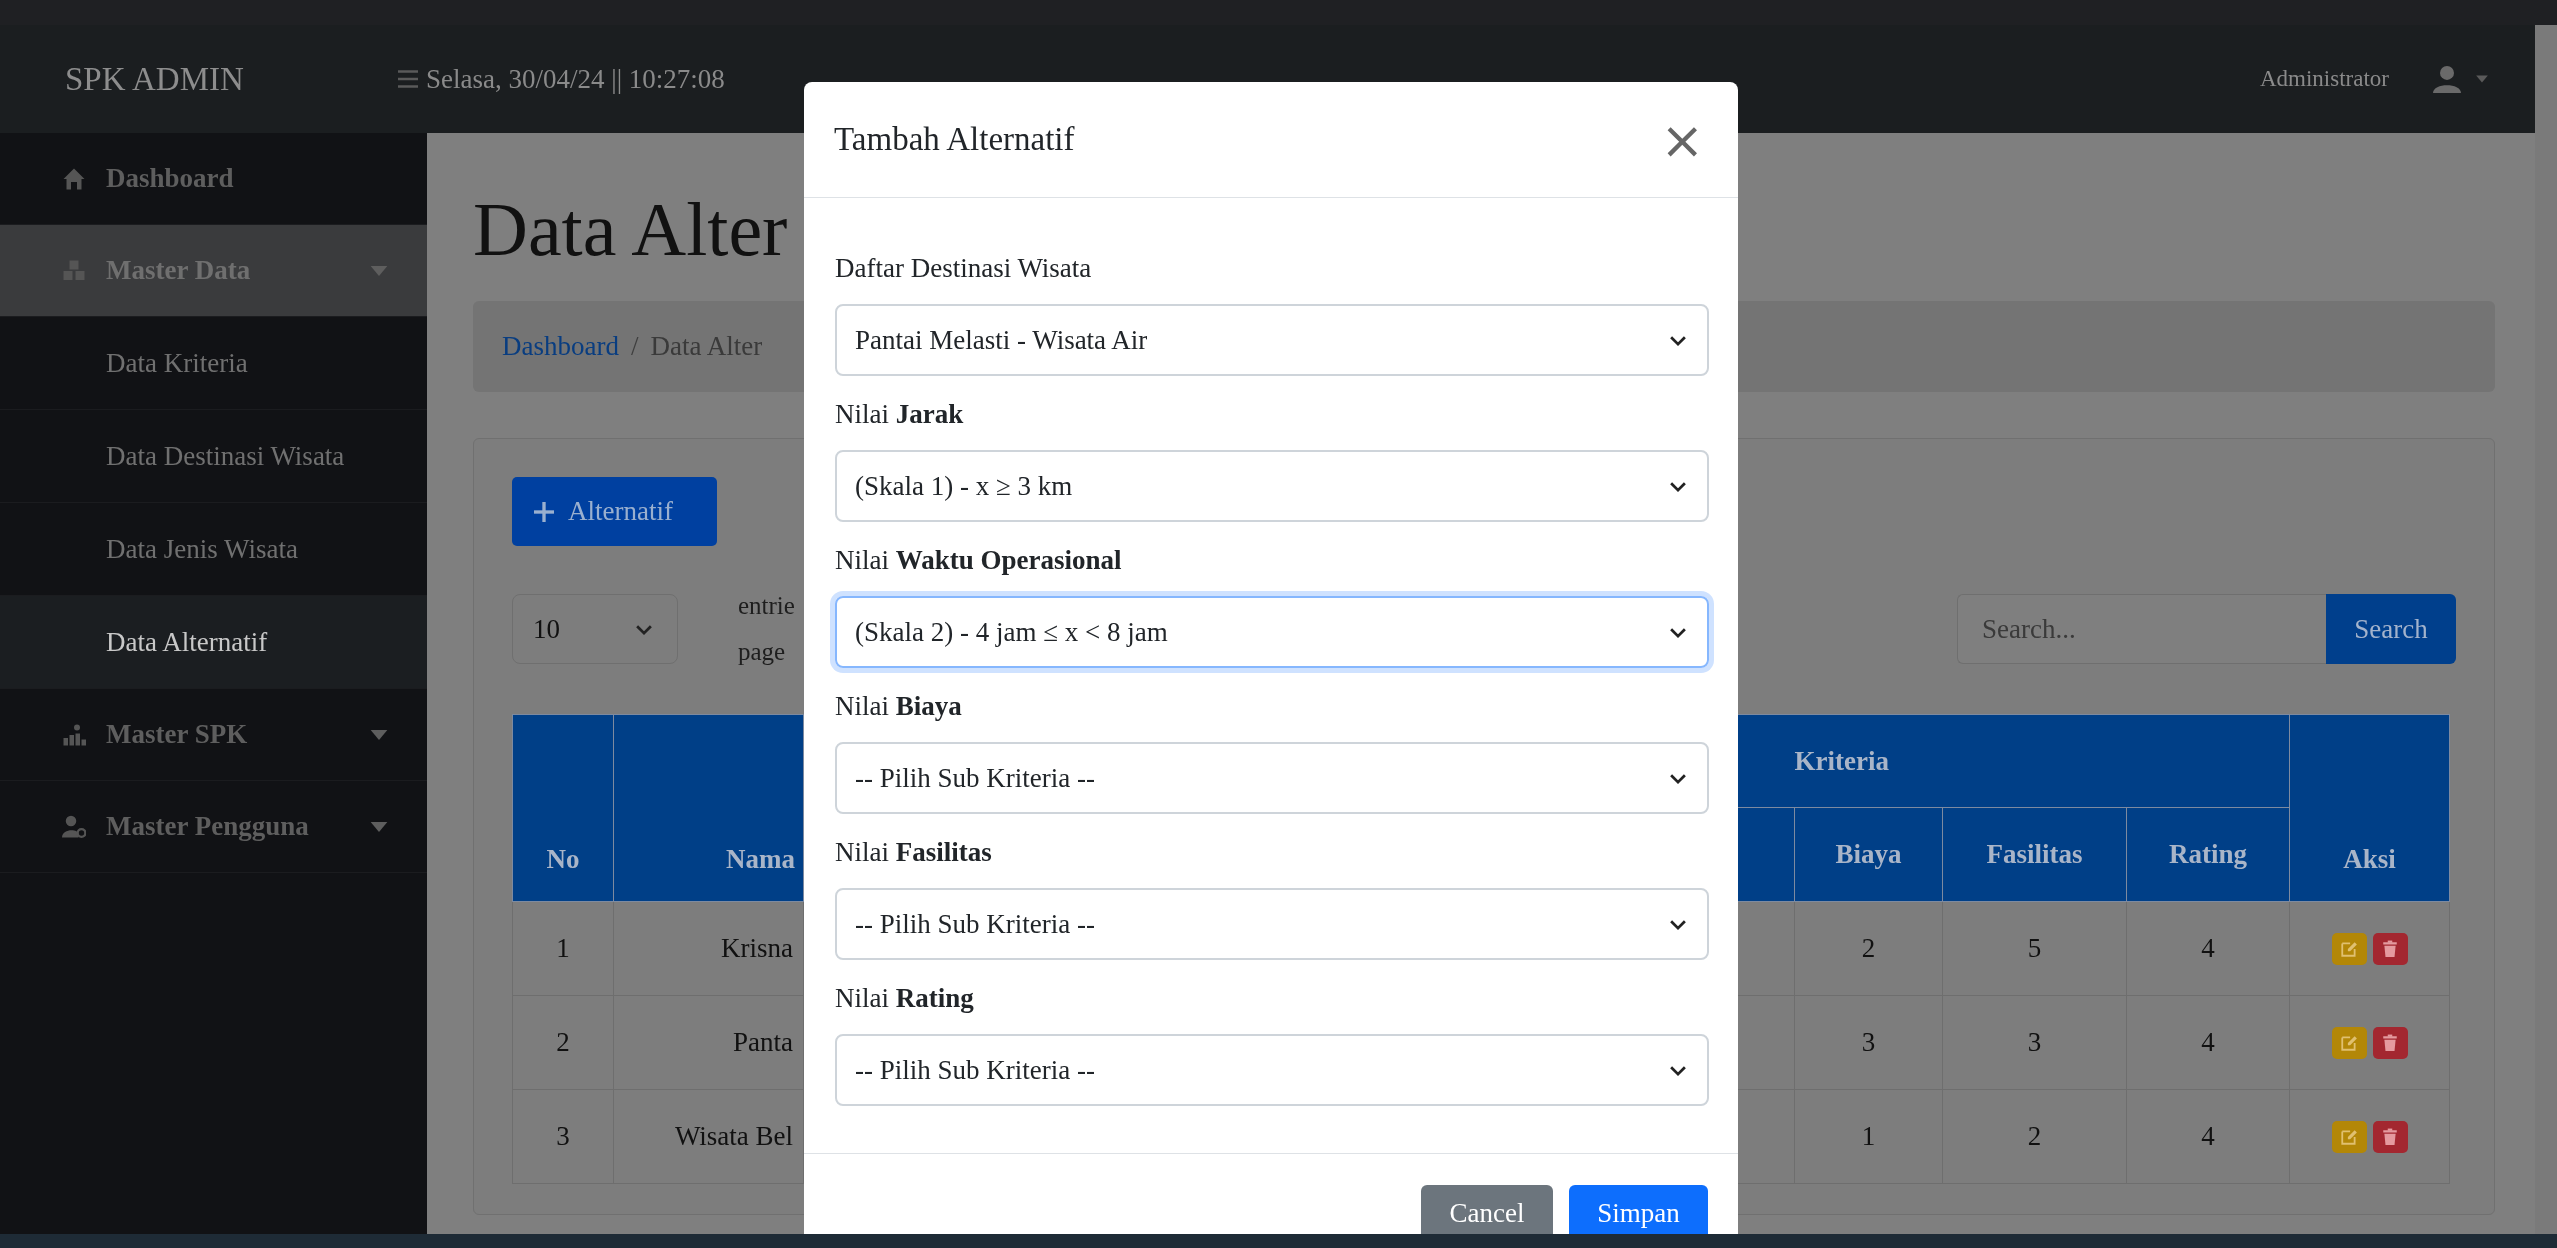 This screenshot has width=2557, height=1248. I want to click on breadcrumb-current: Data Alter, so click(706, 346).